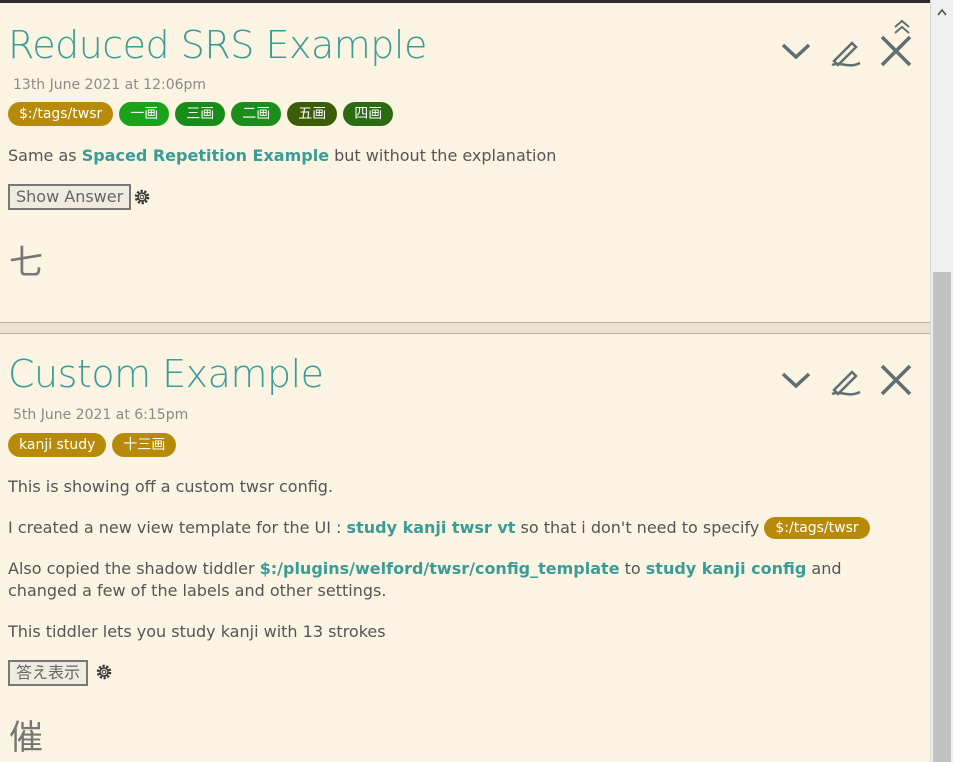 Image resolution: width=953 pixels, height=762 pixels. Describe the element at coordinates (26, 263) in the screenshot. I see `flashcard-kanji: 七` at that location.